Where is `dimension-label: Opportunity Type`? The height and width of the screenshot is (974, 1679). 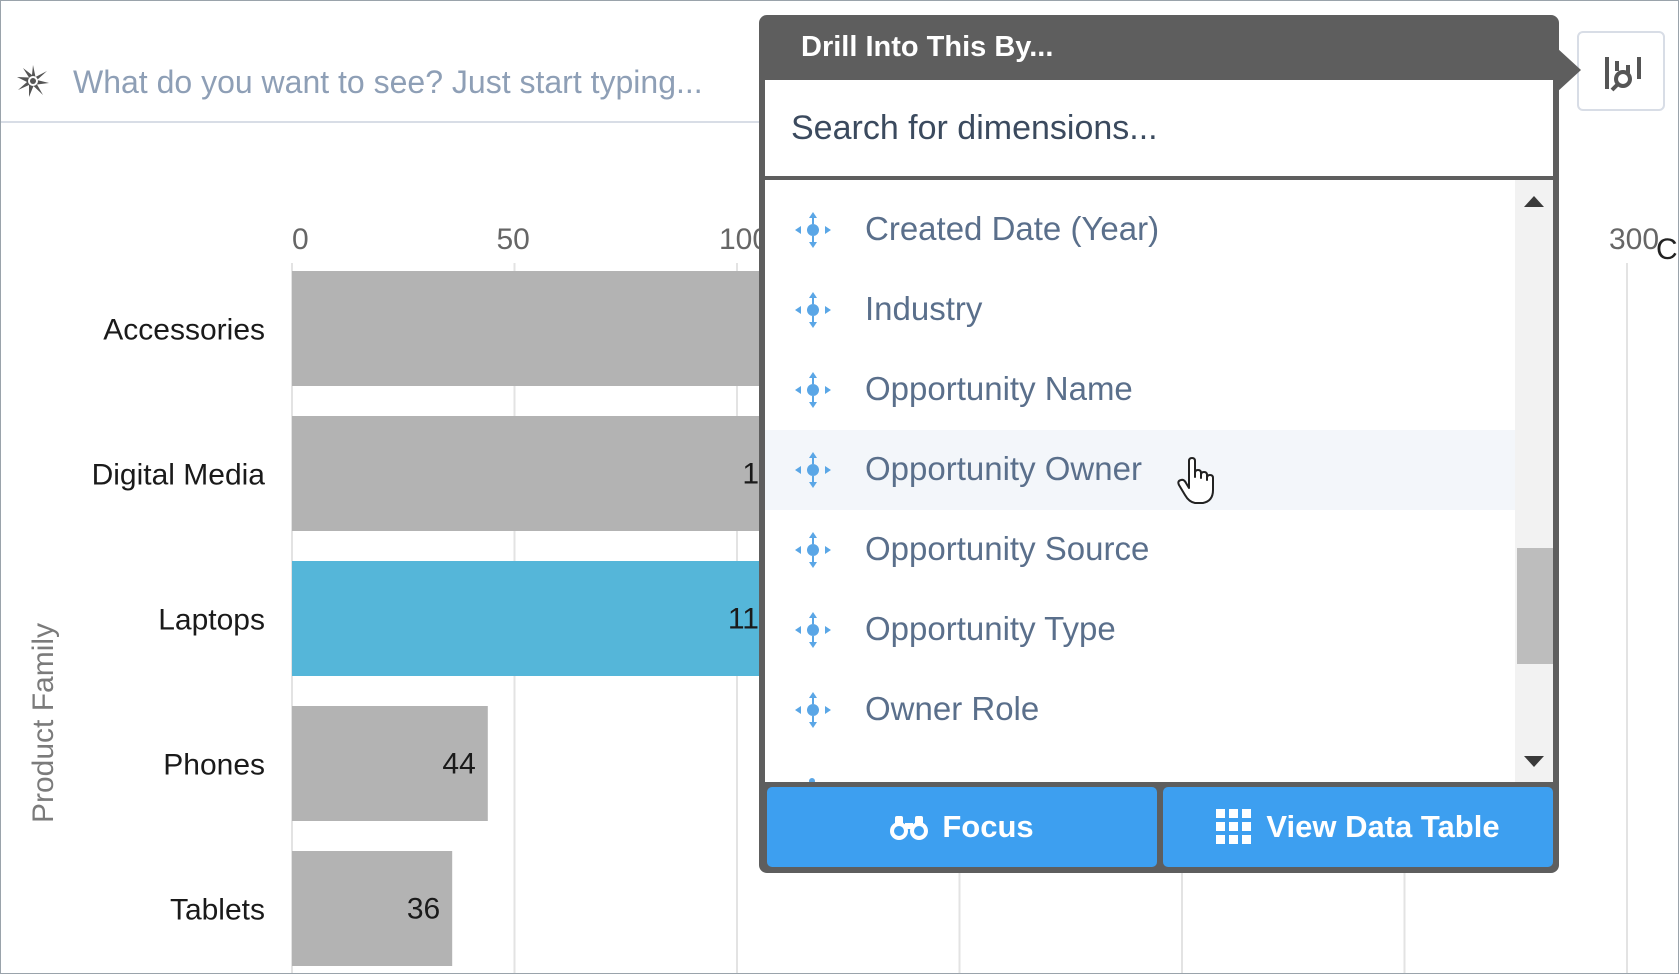
dimension-label: Opportunity Type is located at coordinates (990, 628).